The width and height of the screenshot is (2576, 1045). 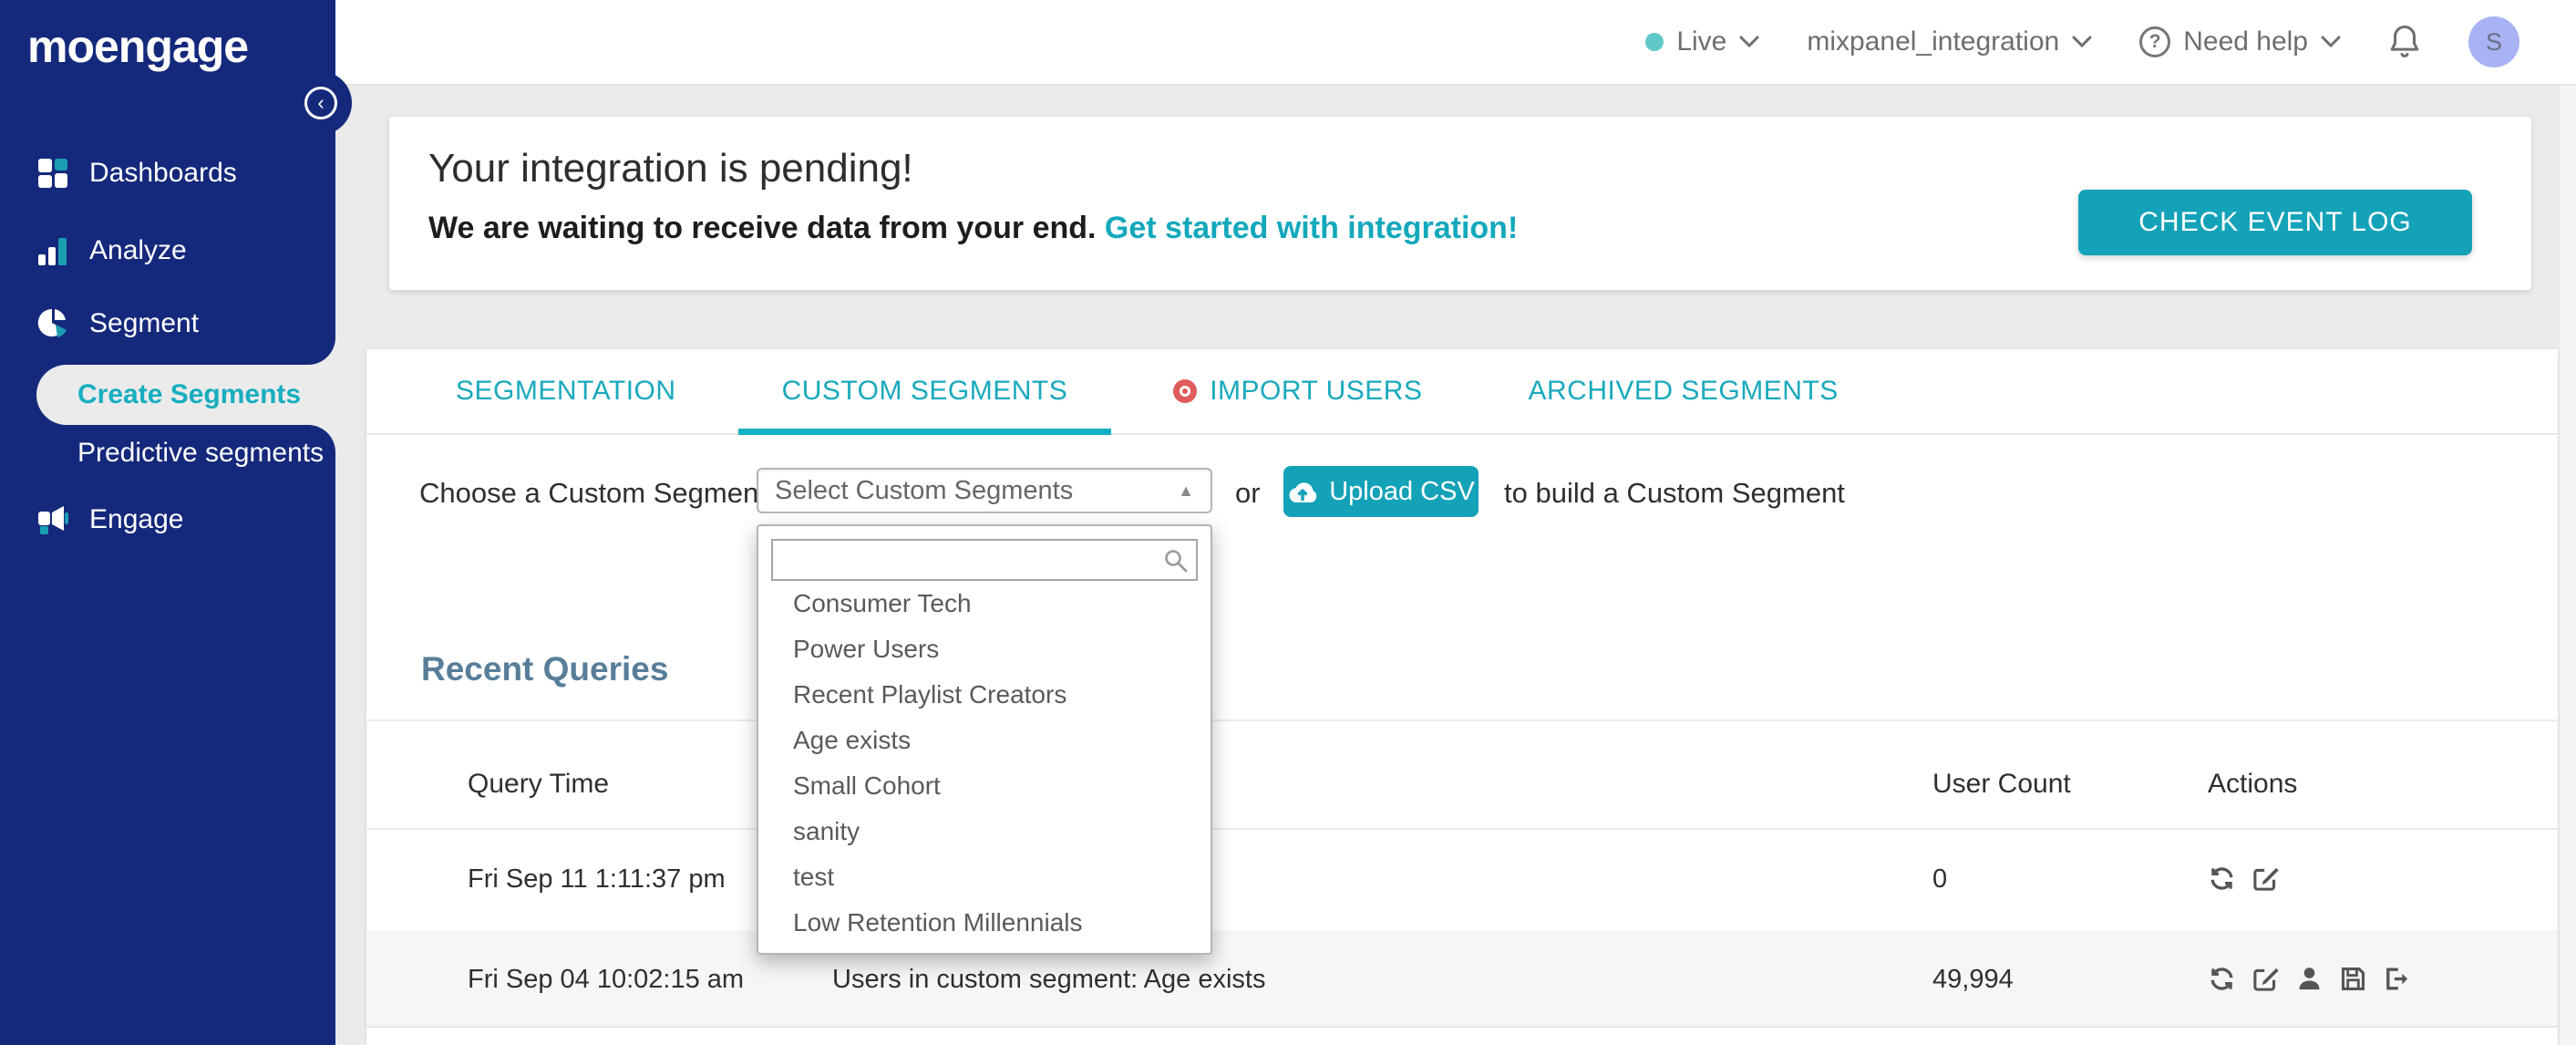 I want to click on or-text: or, so click(x=1248, y=493).